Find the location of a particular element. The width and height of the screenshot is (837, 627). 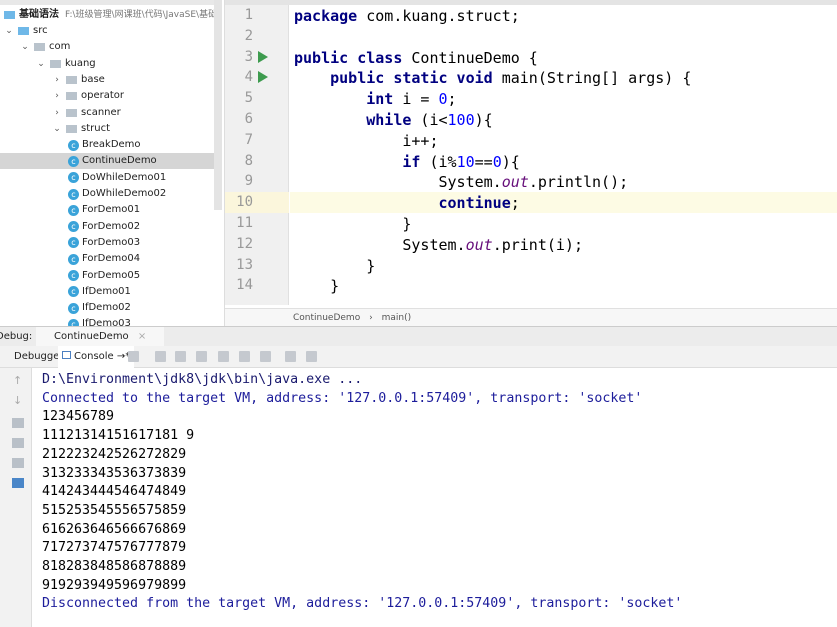

code-token: } is located at coordinates (335, 265).